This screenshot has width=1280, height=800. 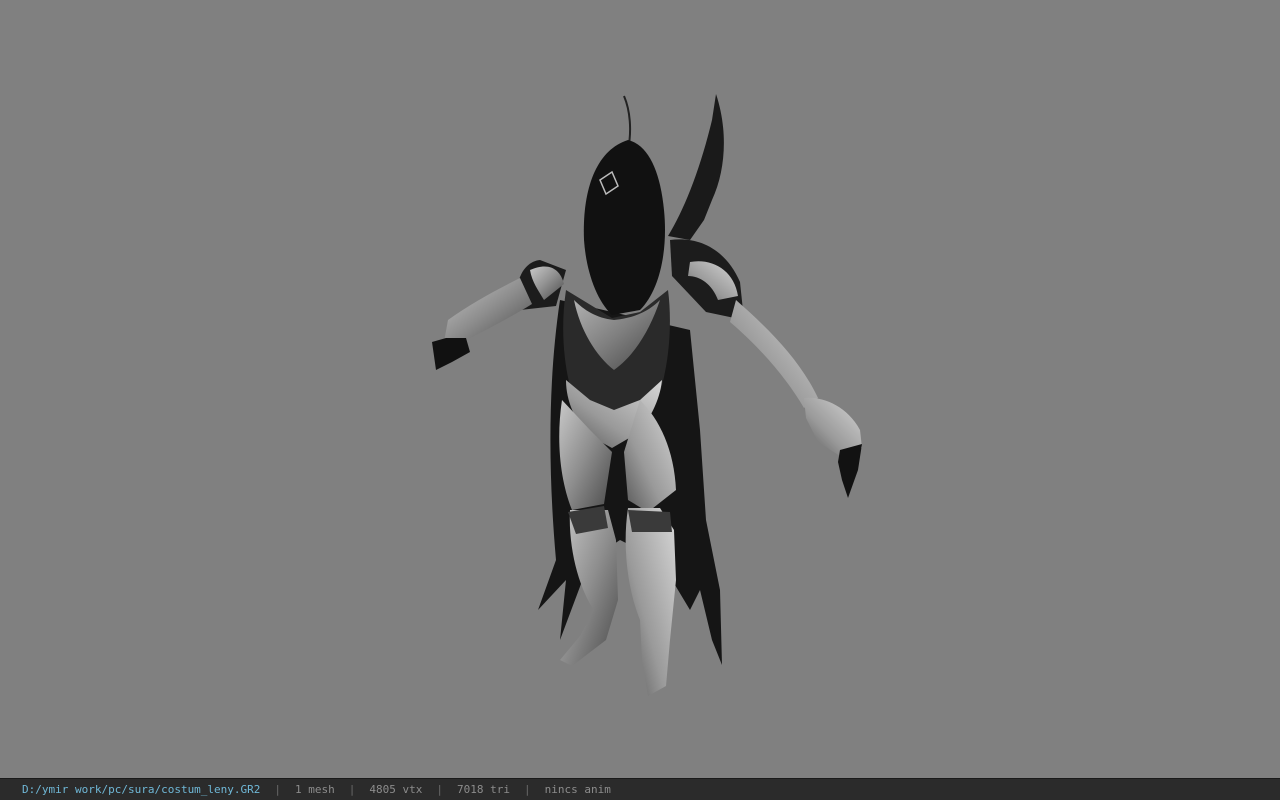 I want to click on cloak-spike, so click(x=696, y=167).